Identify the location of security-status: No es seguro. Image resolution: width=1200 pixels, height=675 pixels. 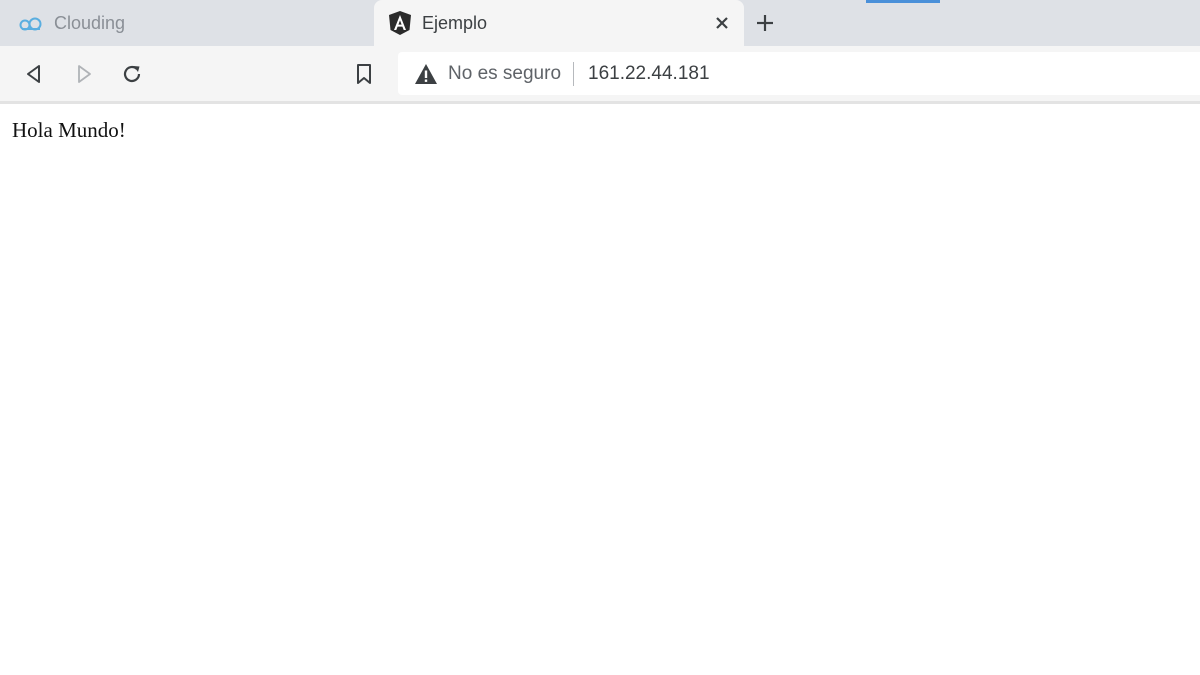
(504, 74).